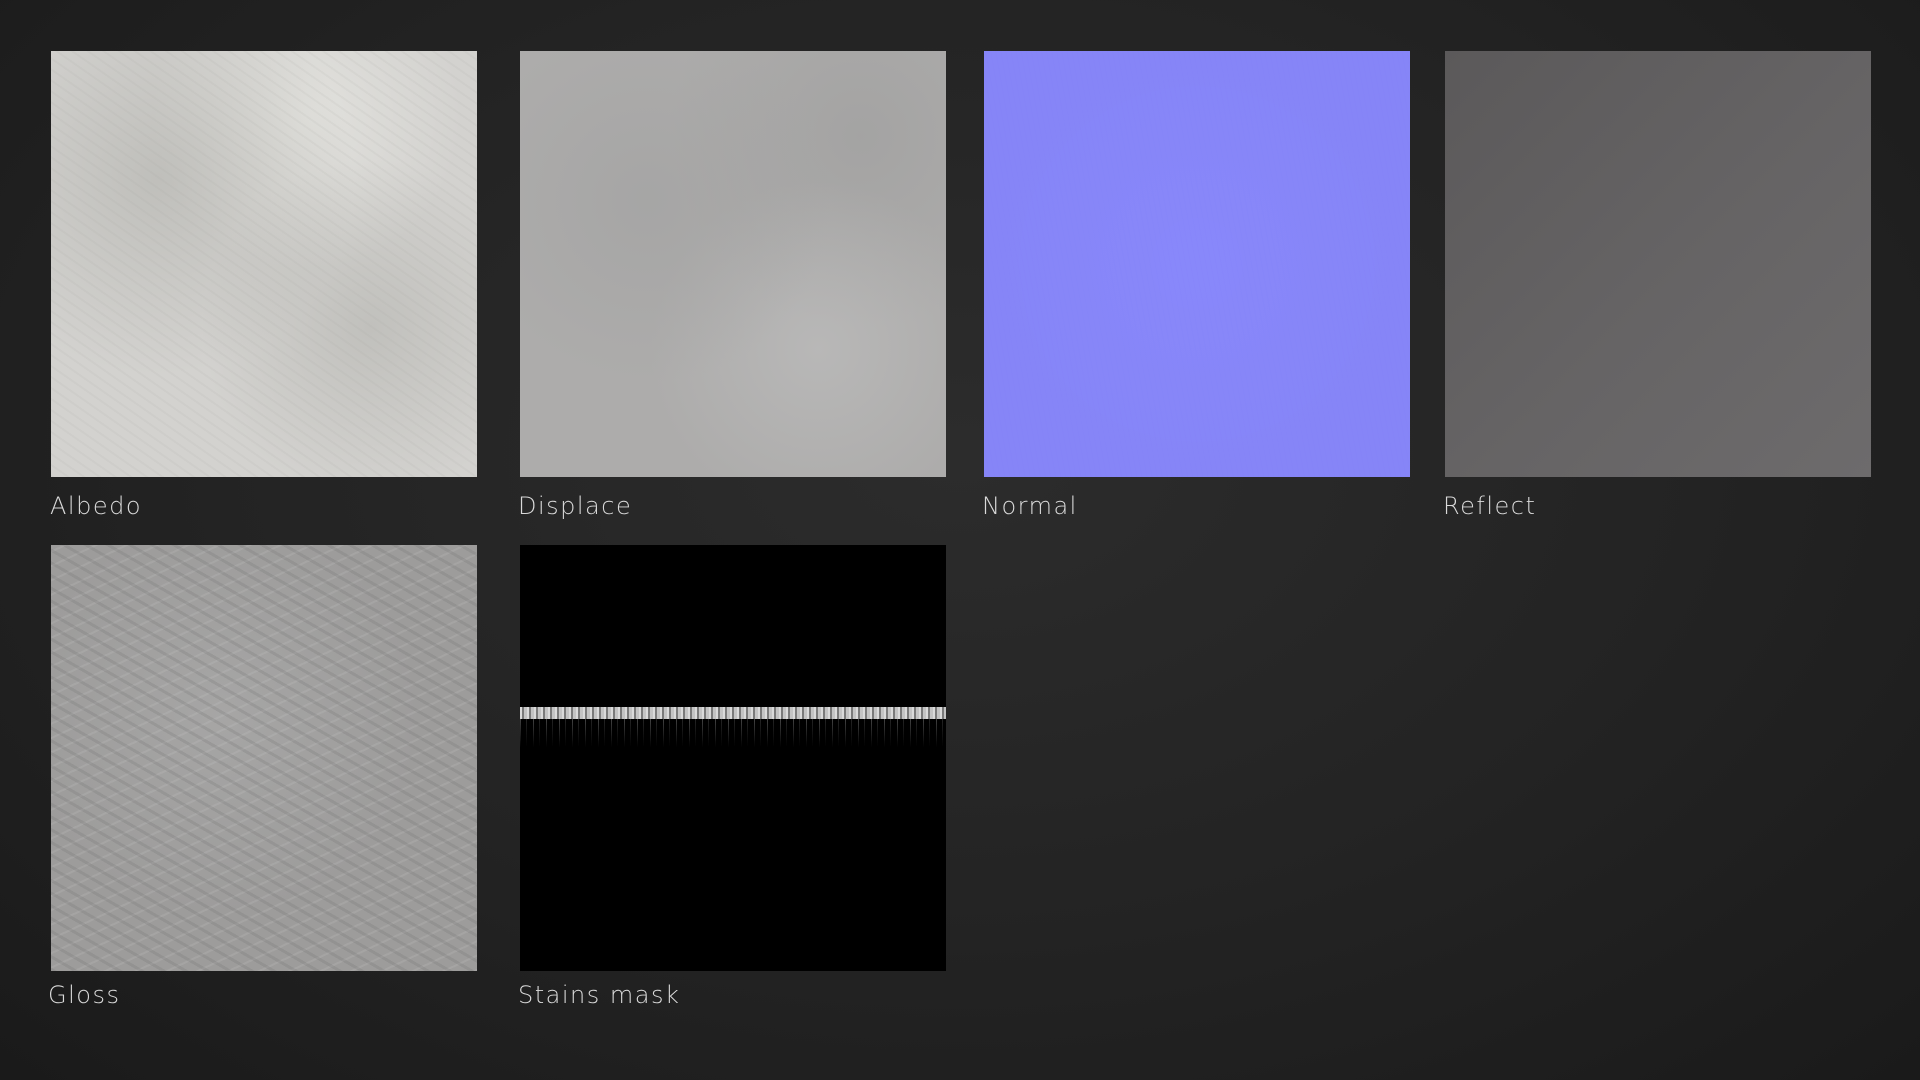 This screenshot has height=1080, width=1920. What do you see at coordinates (264, 758) in the screenshot?
I see `gloss-map-thumbnail` at bounding box center [264, 758].